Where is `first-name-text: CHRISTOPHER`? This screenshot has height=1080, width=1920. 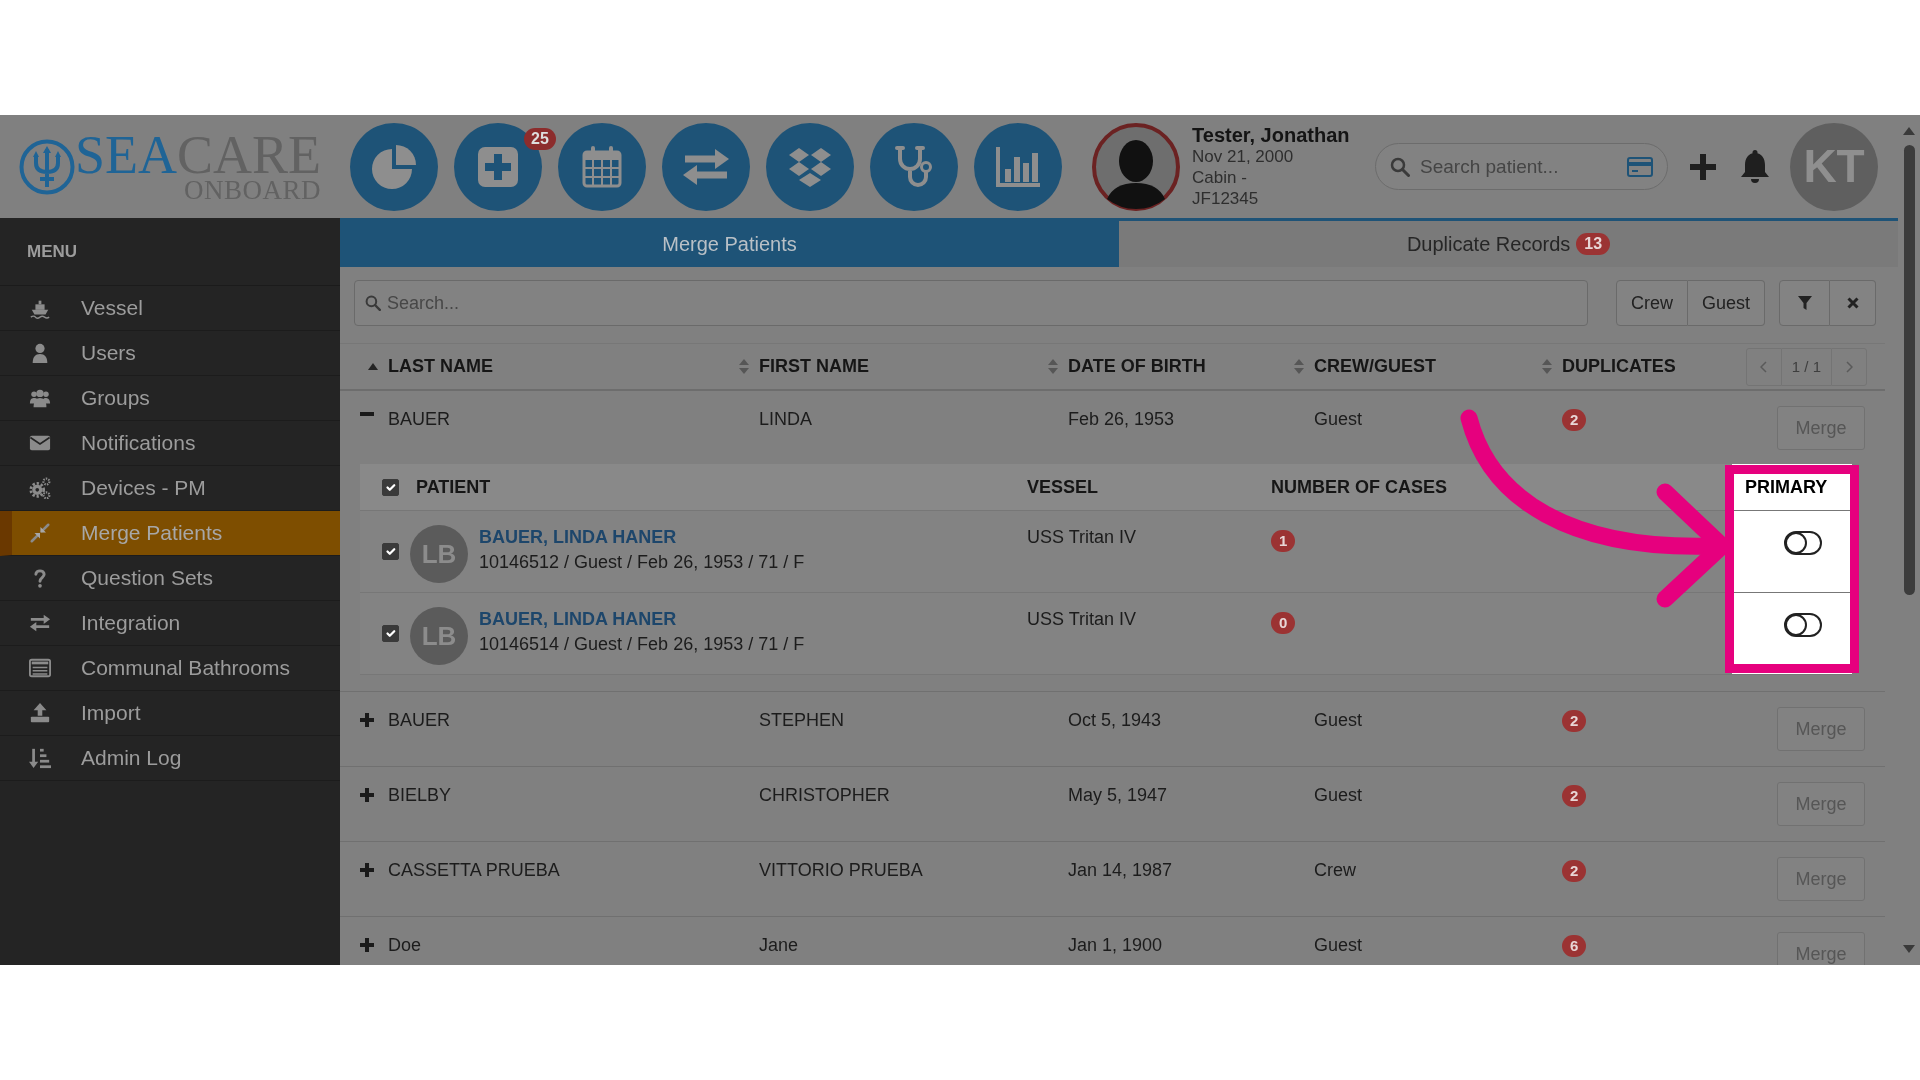 first-name-text: CHRISTOPHER is located at coordinates (824, 795).